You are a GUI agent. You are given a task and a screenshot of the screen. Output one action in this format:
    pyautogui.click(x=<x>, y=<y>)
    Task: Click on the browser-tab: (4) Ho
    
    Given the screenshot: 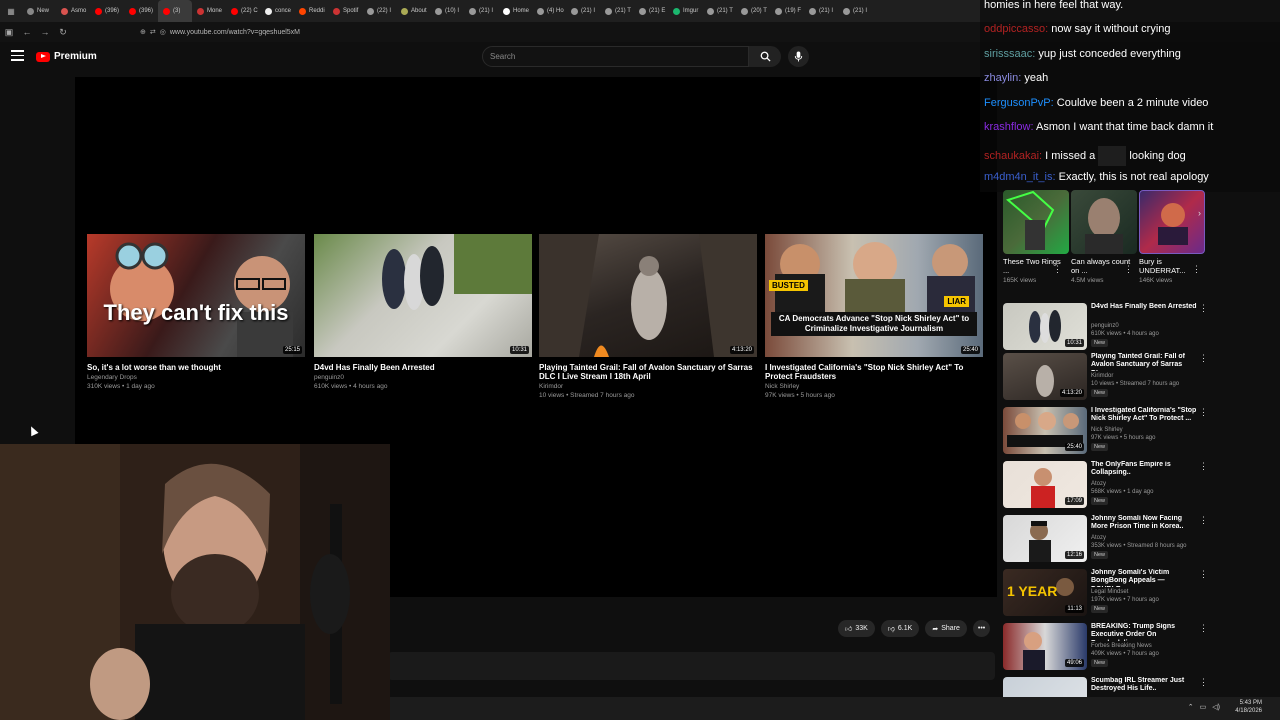 What is the action you would take?
    pyautogui.click(x=549, y=11)
    